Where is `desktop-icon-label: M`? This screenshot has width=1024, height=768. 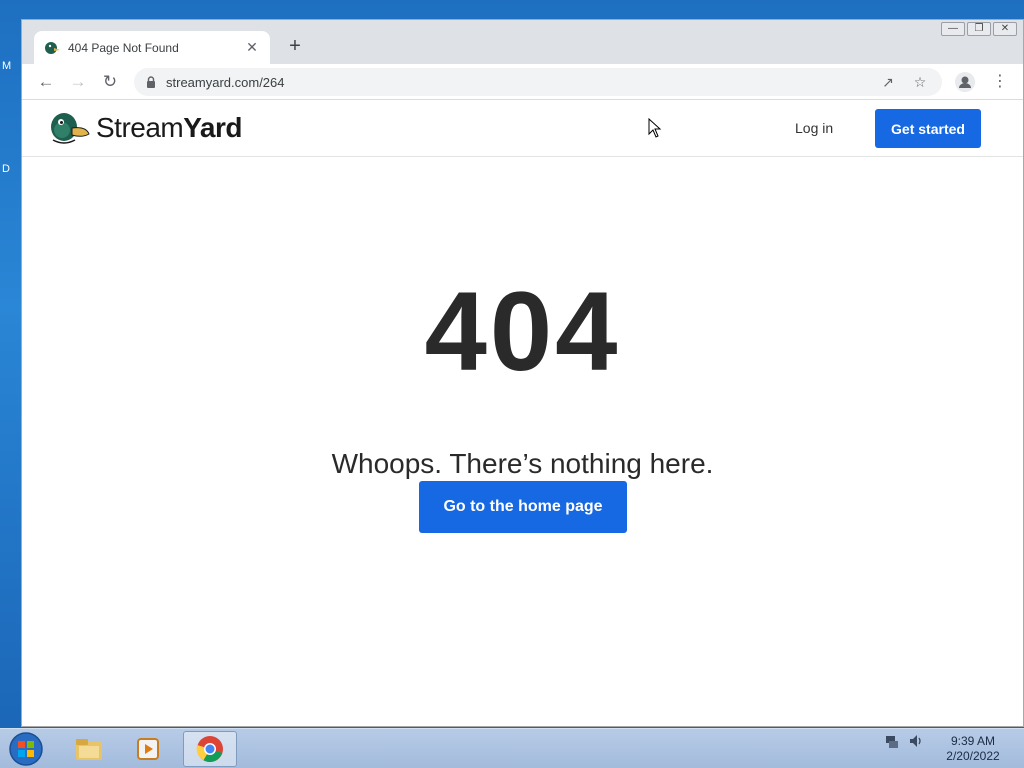
desktop-icon-label: M is located at coordinates (7, 66).